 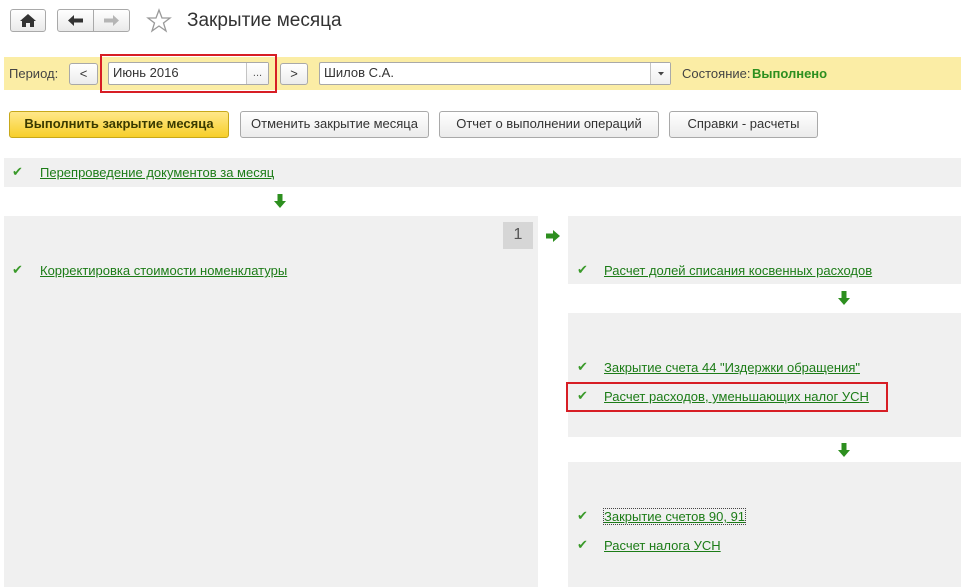 I want to click on operations-report-button: Отчет о выполнении операций, so click(x=549, y=124).